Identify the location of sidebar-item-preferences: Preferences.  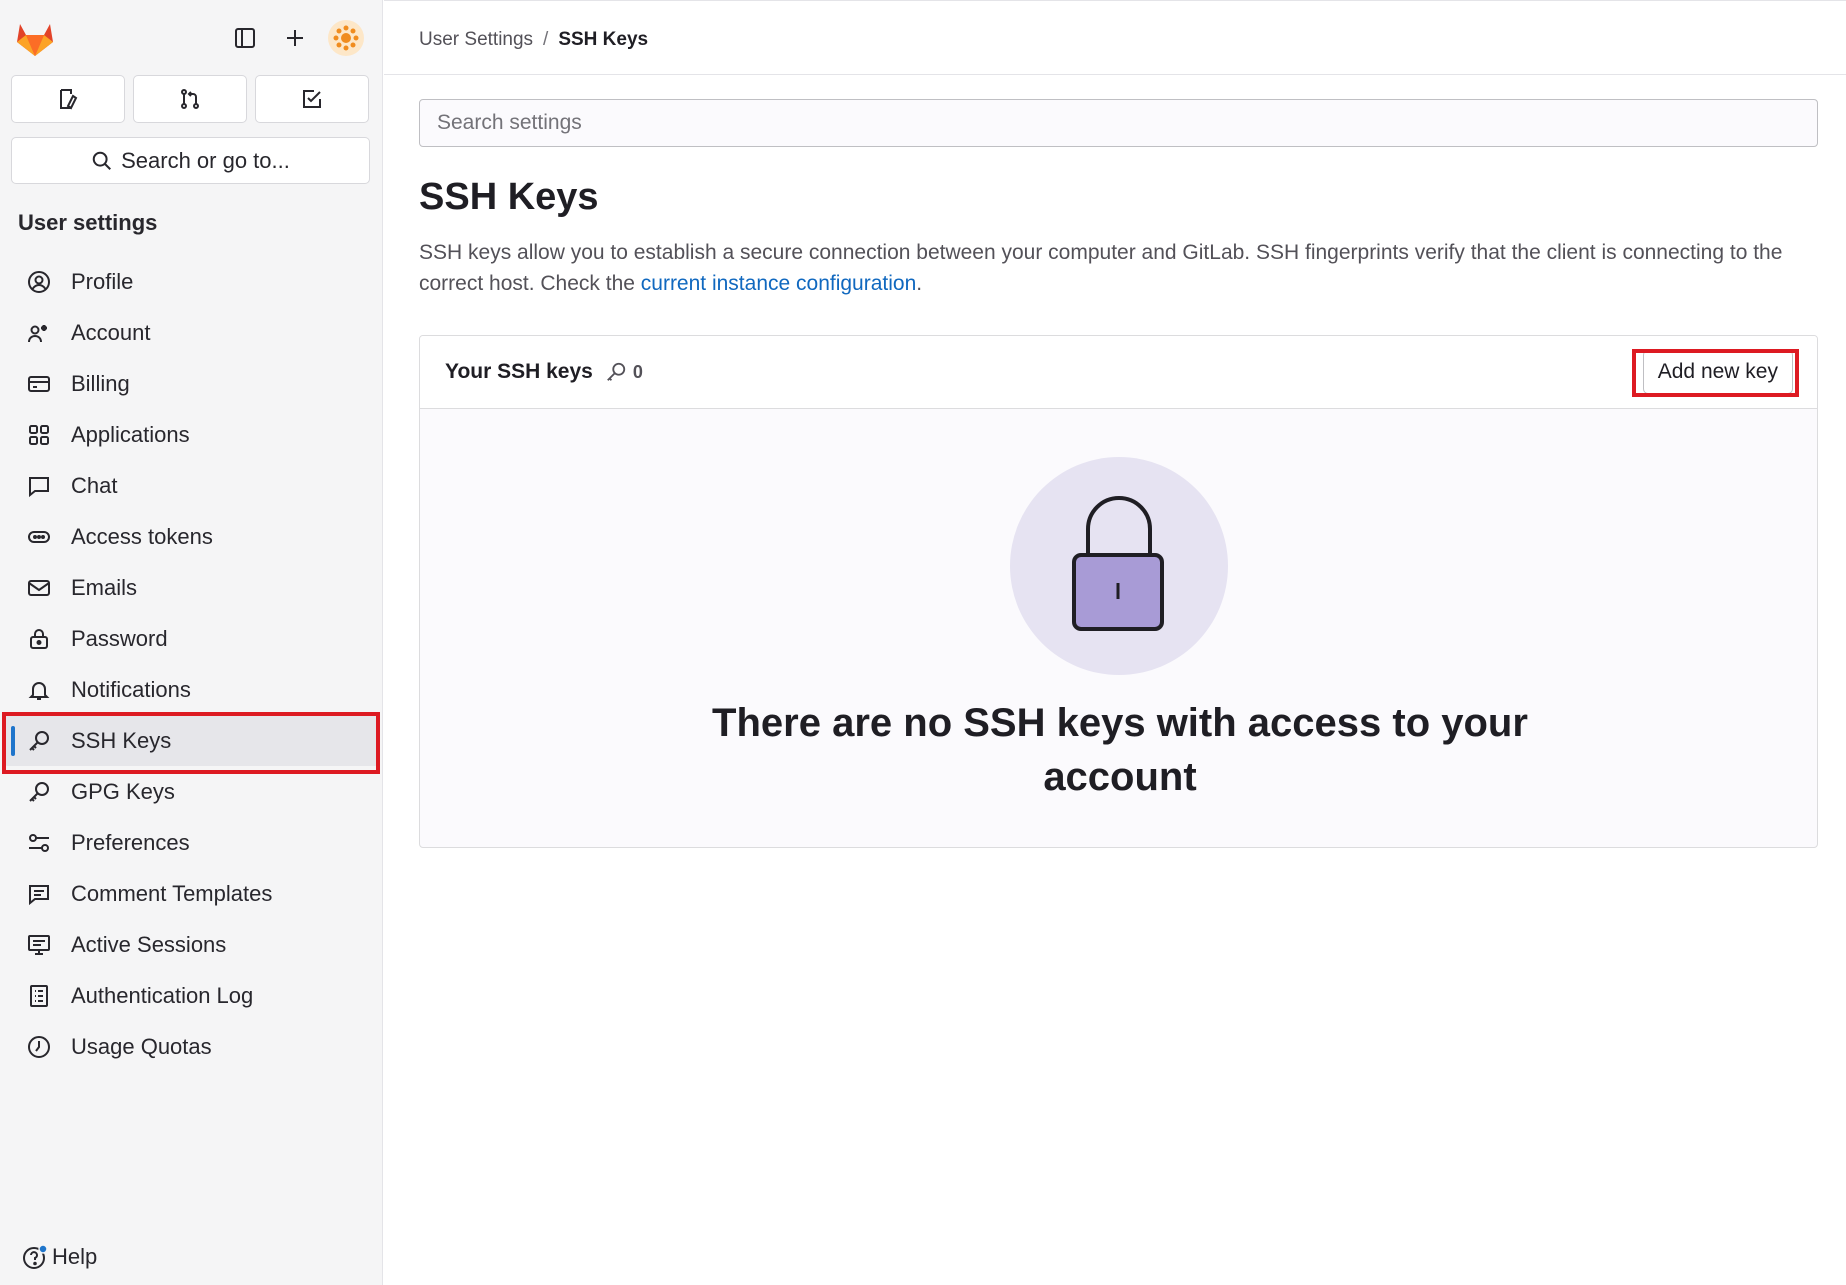
(191, 842).